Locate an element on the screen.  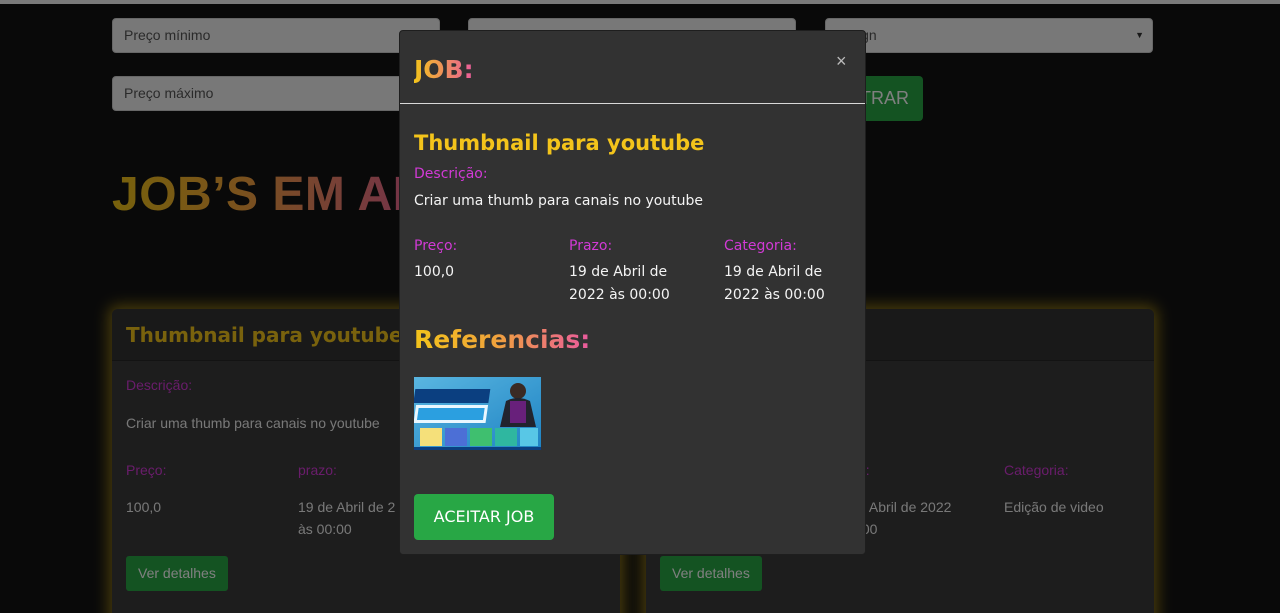
modal-price-label: Preço: is located at coordinates (436, 246).